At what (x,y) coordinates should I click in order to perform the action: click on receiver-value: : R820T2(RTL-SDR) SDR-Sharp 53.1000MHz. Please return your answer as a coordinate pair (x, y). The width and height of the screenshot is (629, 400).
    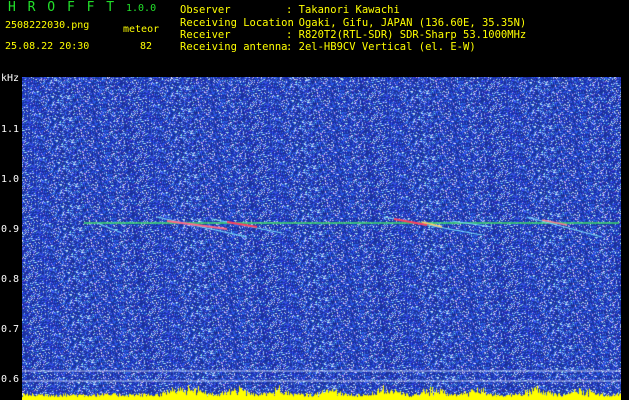
    Looking at the image, I should click on (406, 35).